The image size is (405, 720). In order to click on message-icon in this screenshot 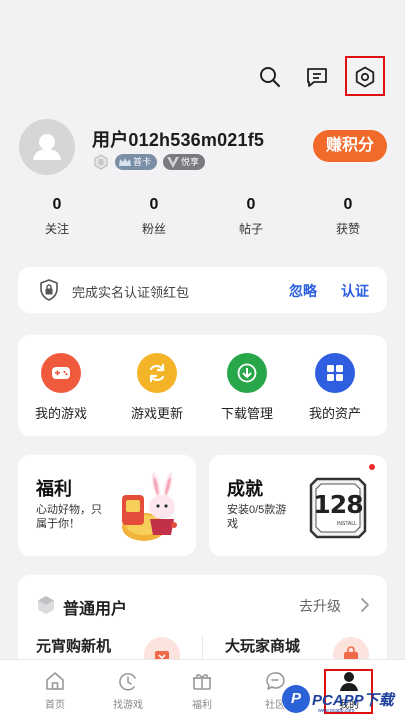, I will do `click(317, 77)`.